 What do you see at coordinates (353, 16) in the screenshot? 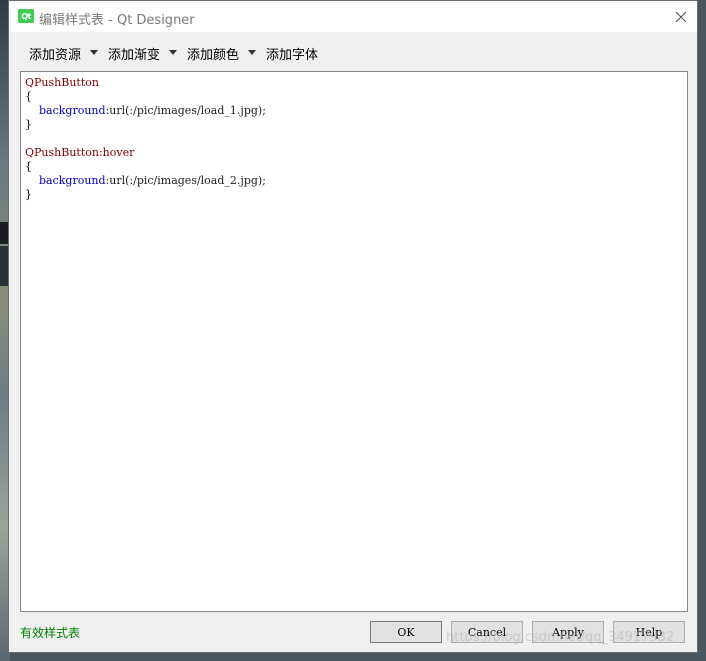
I see `title-bar: Qt 编辑样式表 - Qt Designer` at bounding box center [353, 16].